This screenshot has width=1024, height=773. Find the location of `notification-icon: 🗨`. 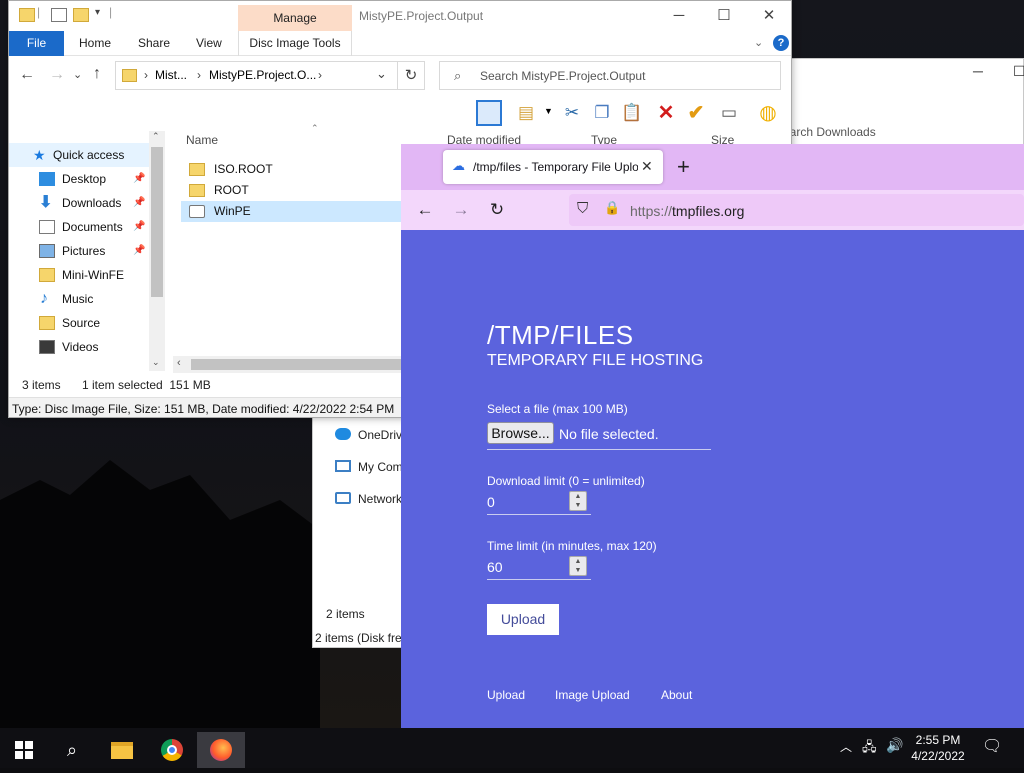

notification-icon: 🗨 is located at coordinates (992, 746).